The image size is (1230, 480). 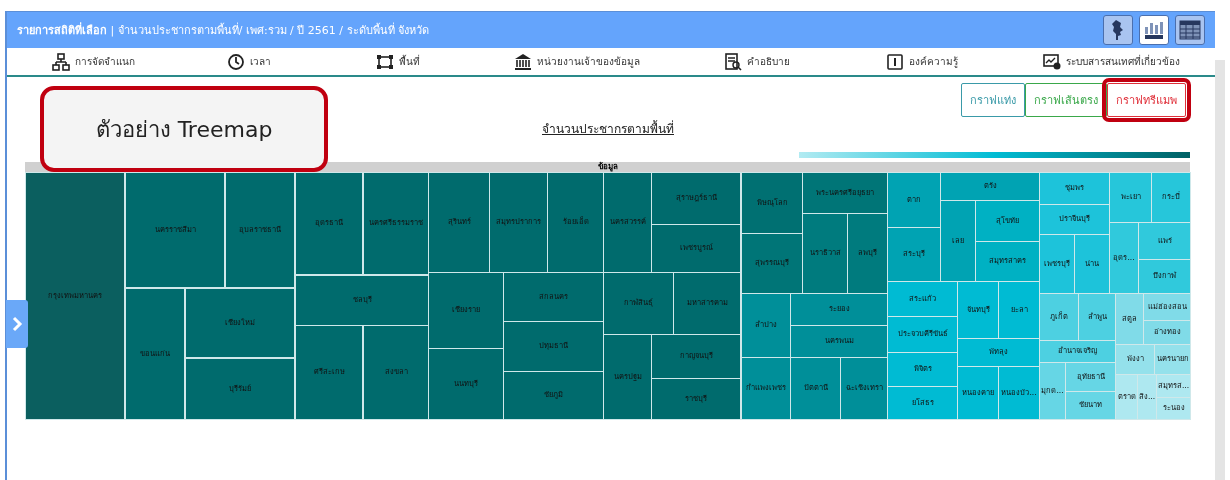 I want to click on nav-item: พื้นที่, so click(x=398, y=61).